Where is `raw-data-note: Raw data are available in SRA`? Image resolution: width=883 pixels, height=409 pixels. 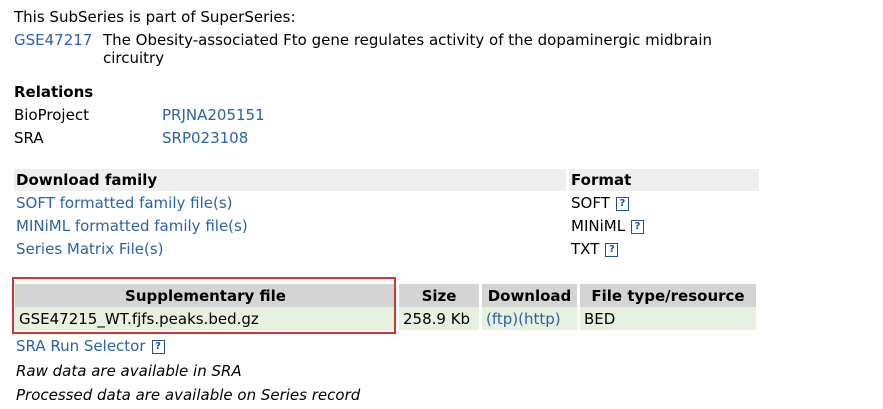 raw-data-note: Raw data are available in SRA is located at coordinates (129, 371).